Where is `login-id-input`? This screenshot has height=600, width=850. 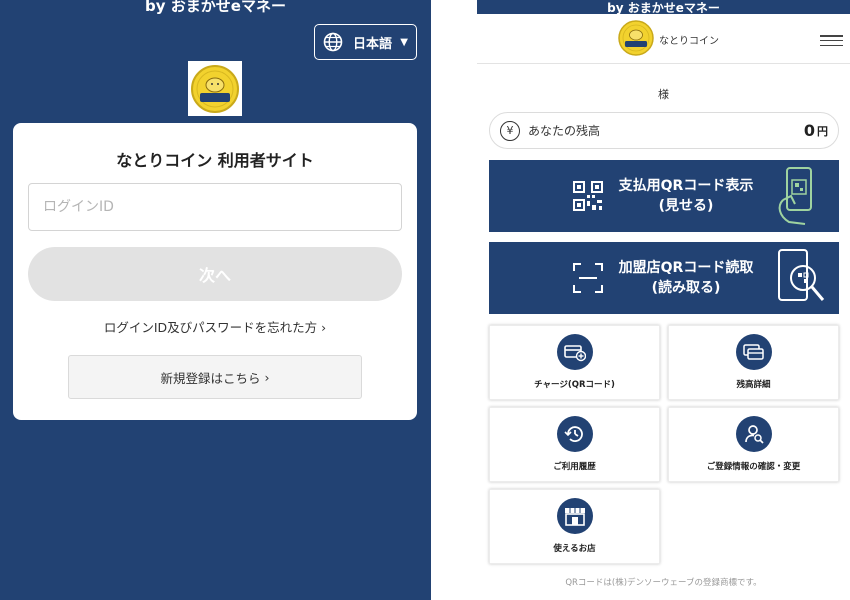 login-id-input is located at coordinates (215, 207).